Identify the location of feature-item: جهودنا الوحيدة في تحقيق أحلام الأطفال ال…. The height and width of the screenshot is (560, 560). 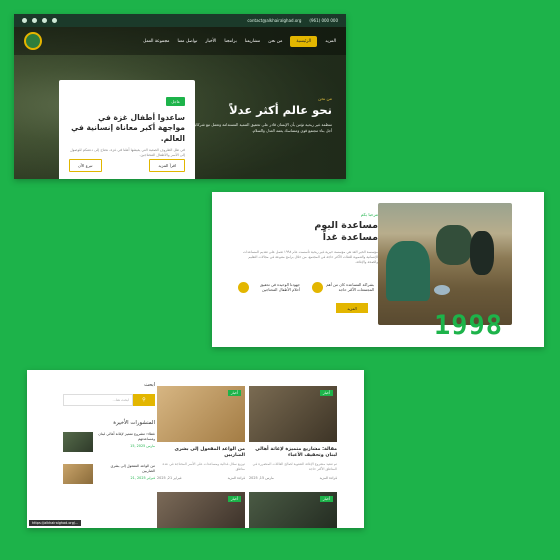
(269, 287).